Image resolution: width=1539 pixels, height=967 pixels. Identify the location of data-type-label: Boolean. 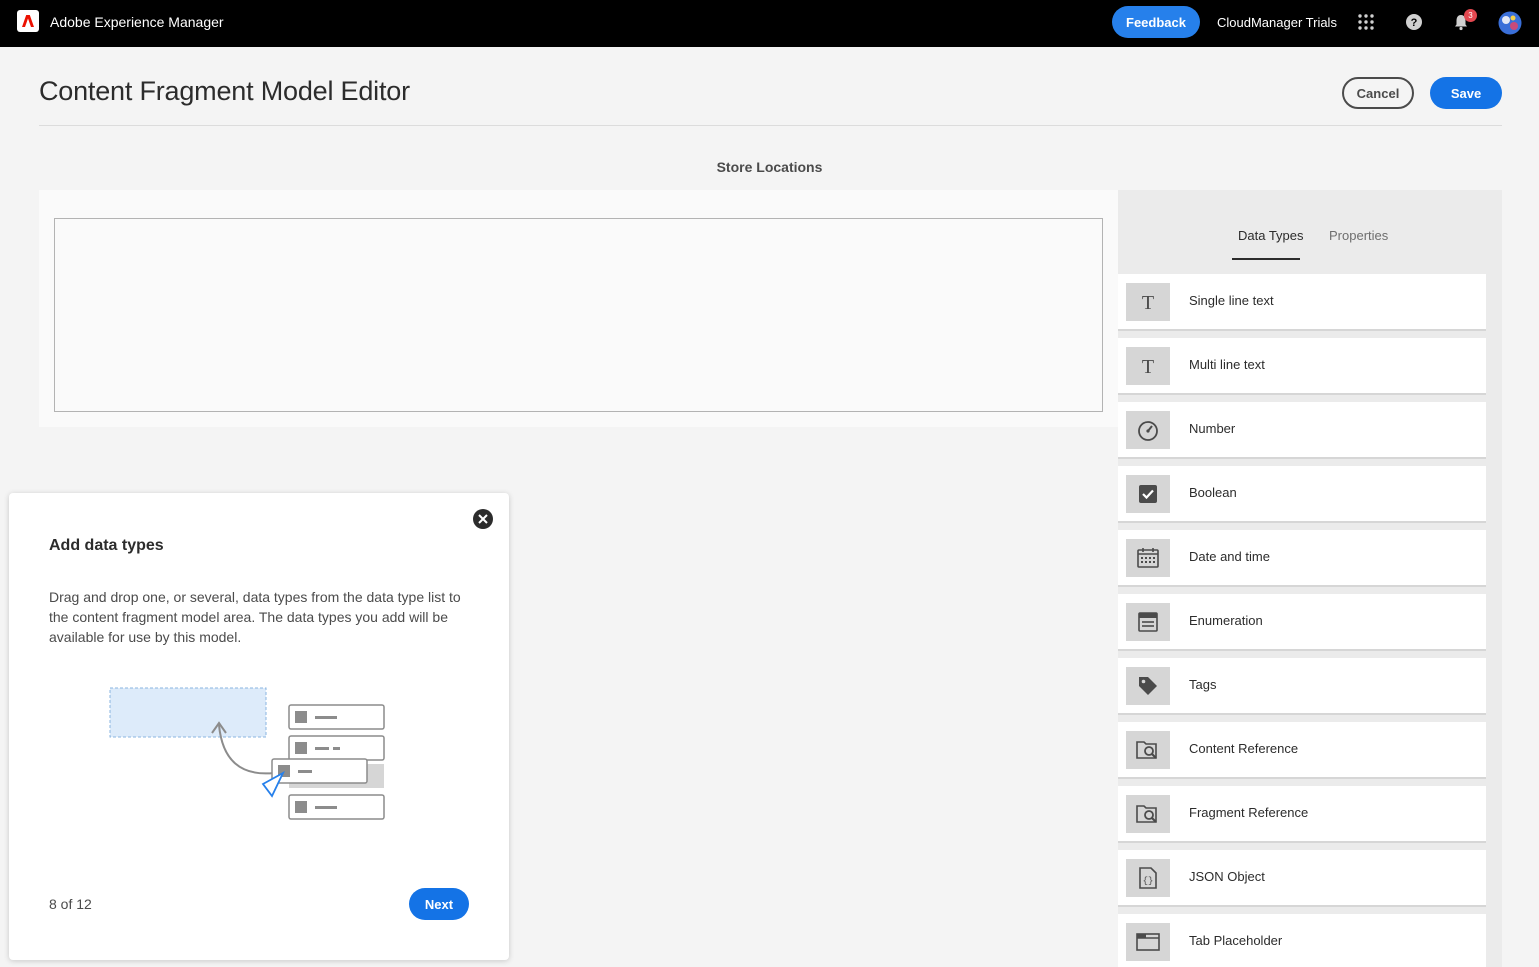
(1213, 492).